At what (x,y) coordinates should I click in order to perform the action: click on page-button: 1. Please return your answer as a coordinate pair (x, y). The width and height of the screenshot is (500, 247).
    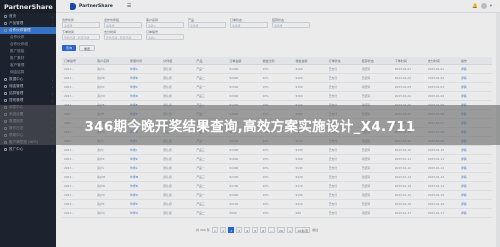
    Looking at the image, I should click on (223, 230).